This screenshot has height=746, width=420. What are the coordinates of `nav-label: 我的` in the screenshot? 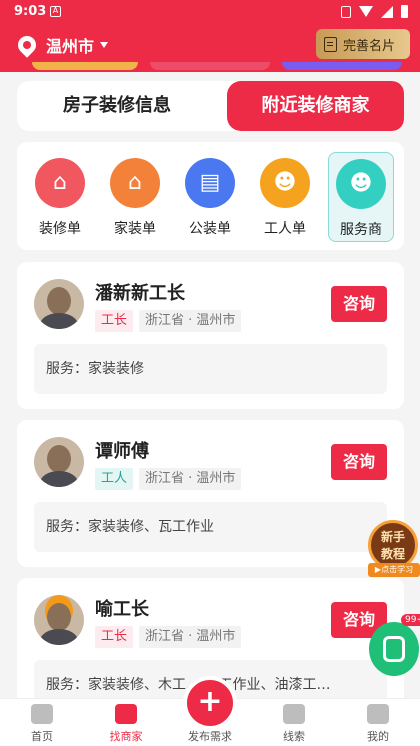 It's located at (378, 736).